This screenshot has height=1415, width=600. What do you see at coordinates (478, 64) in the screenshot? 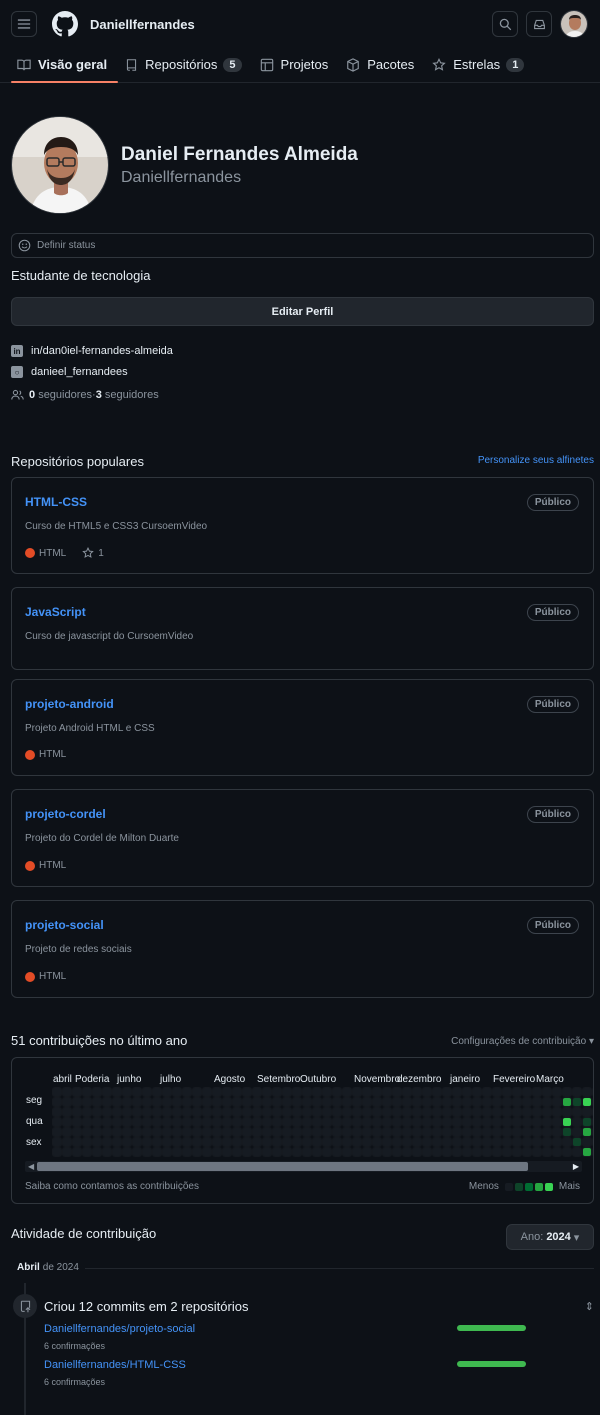
I see `tab-stars: Estrelas 1` at bounding box center [478, 64].